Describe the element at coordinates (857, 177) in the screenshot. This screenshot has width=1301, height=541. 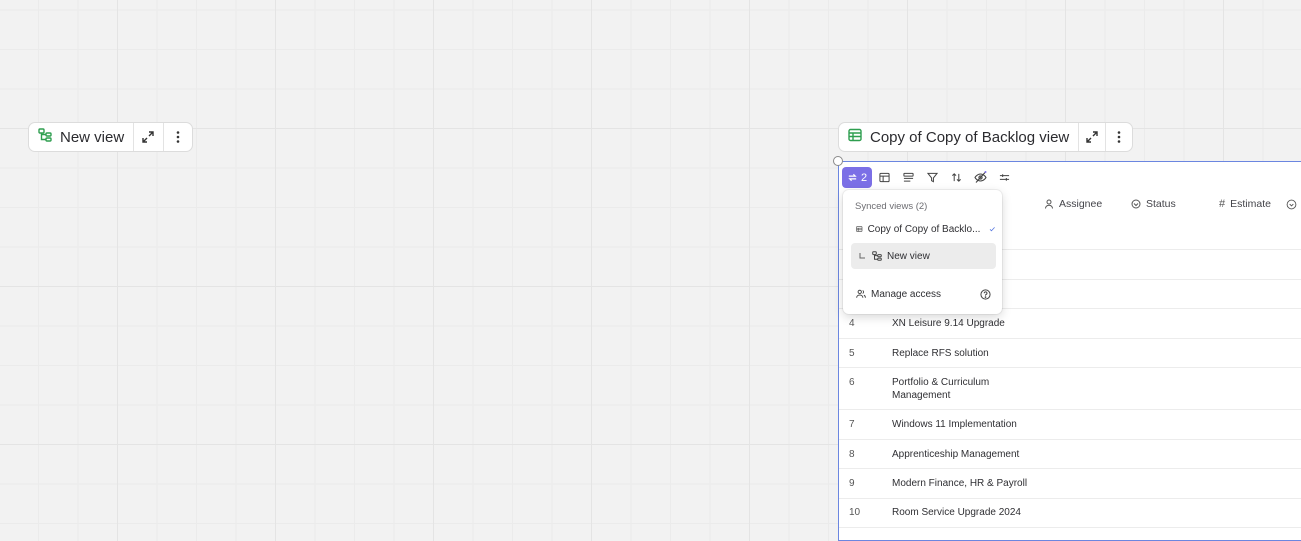
I see `synced-views-button: 2` at that location.